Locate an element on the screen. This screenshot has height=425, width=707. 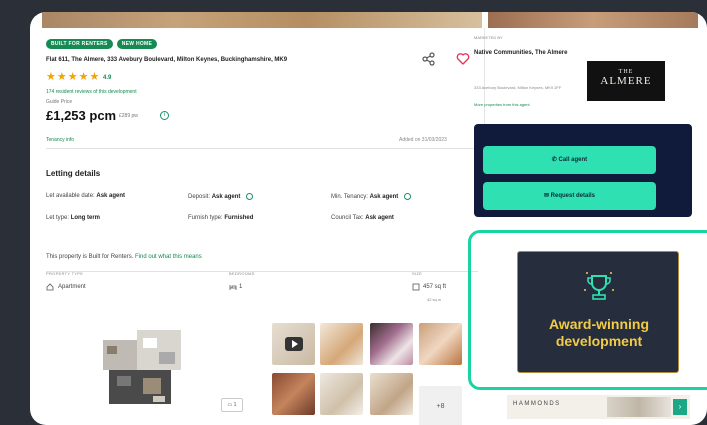
ad-brand: HAMMONDS is located at coordinates (537, 404).